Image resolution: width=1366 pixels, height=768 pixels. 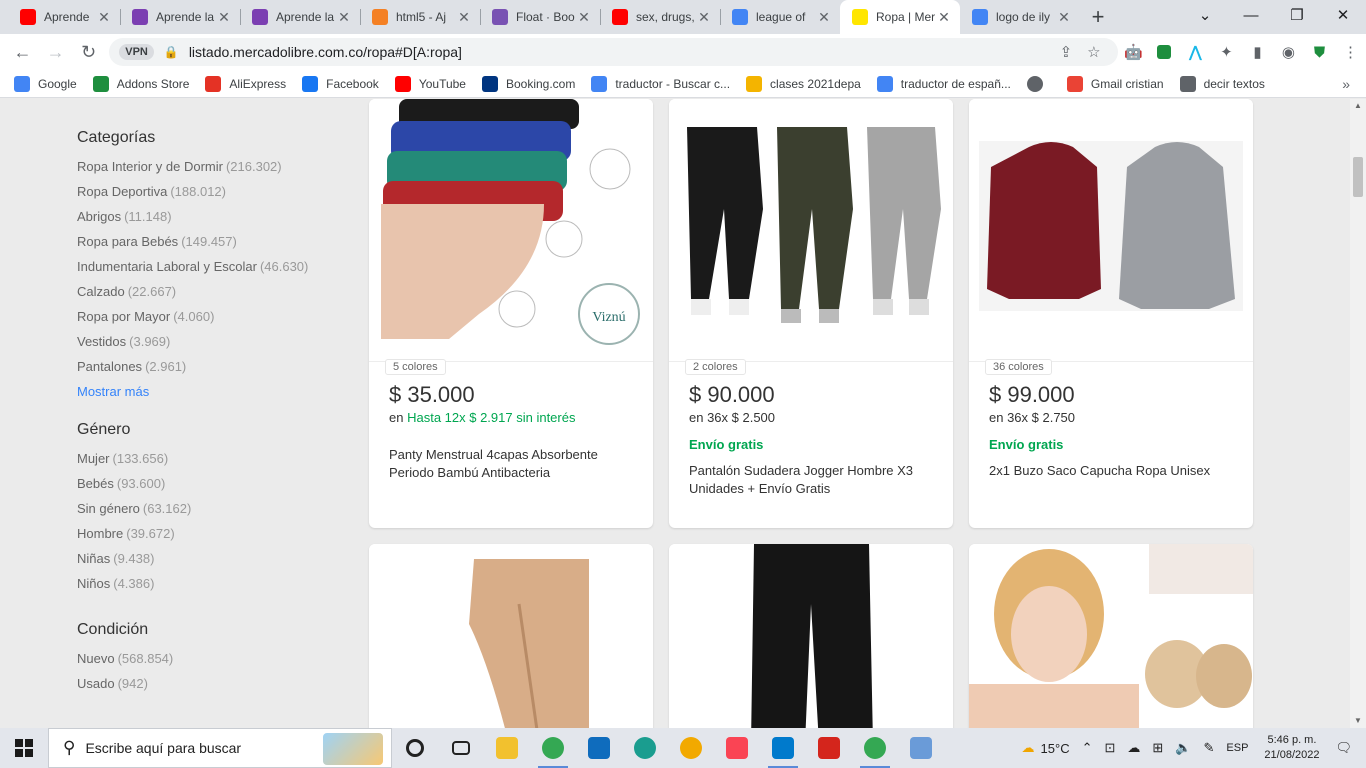 I want to click on maximize-button: ❐, so click(x=1297, y=15).